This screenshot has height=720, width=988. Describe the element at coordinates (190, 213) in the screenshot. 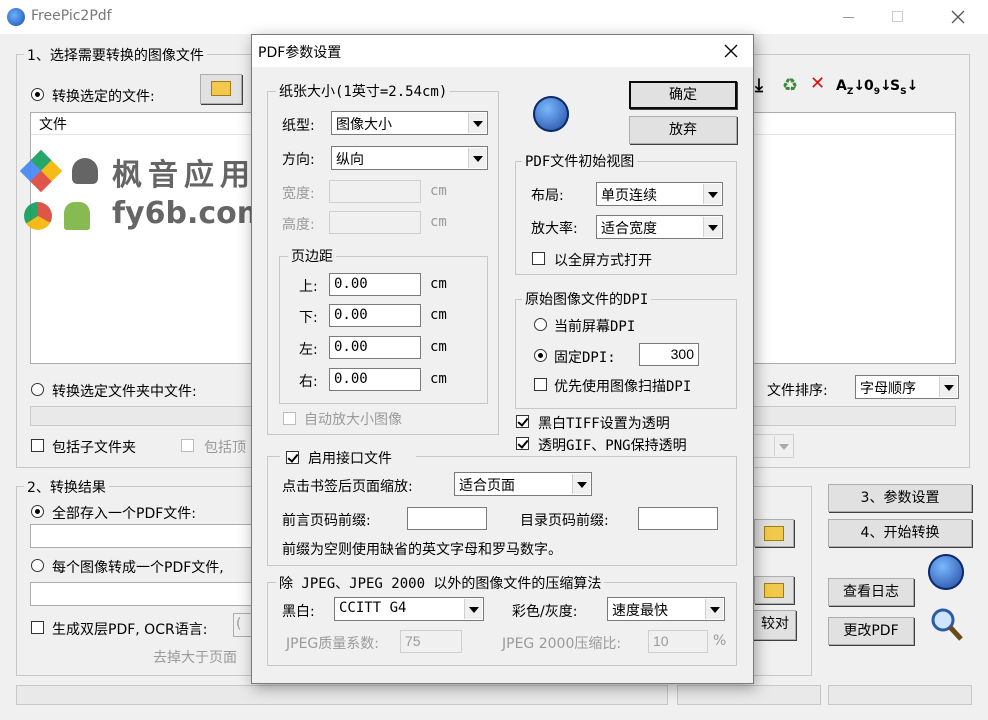

I see `watermark-url: fy6b.com` at that location.